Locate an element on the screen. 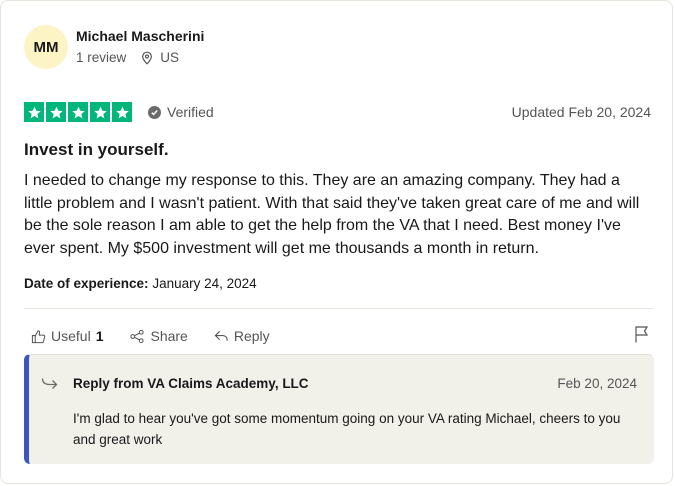 This screenshot has height=486, width=675. reply-from: Reply from VA Claims Academy, LLC is located at coordinates (191, 383).